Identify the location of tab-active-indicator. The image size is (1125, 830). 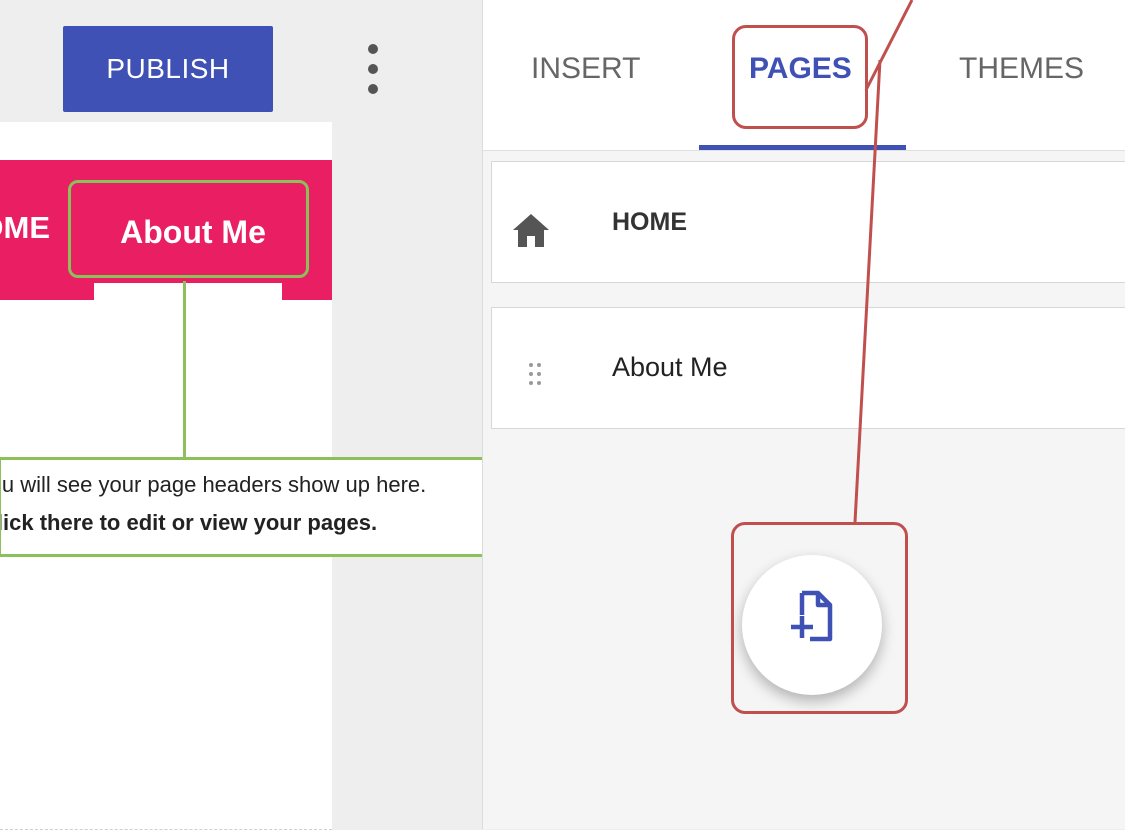
(802, 147).